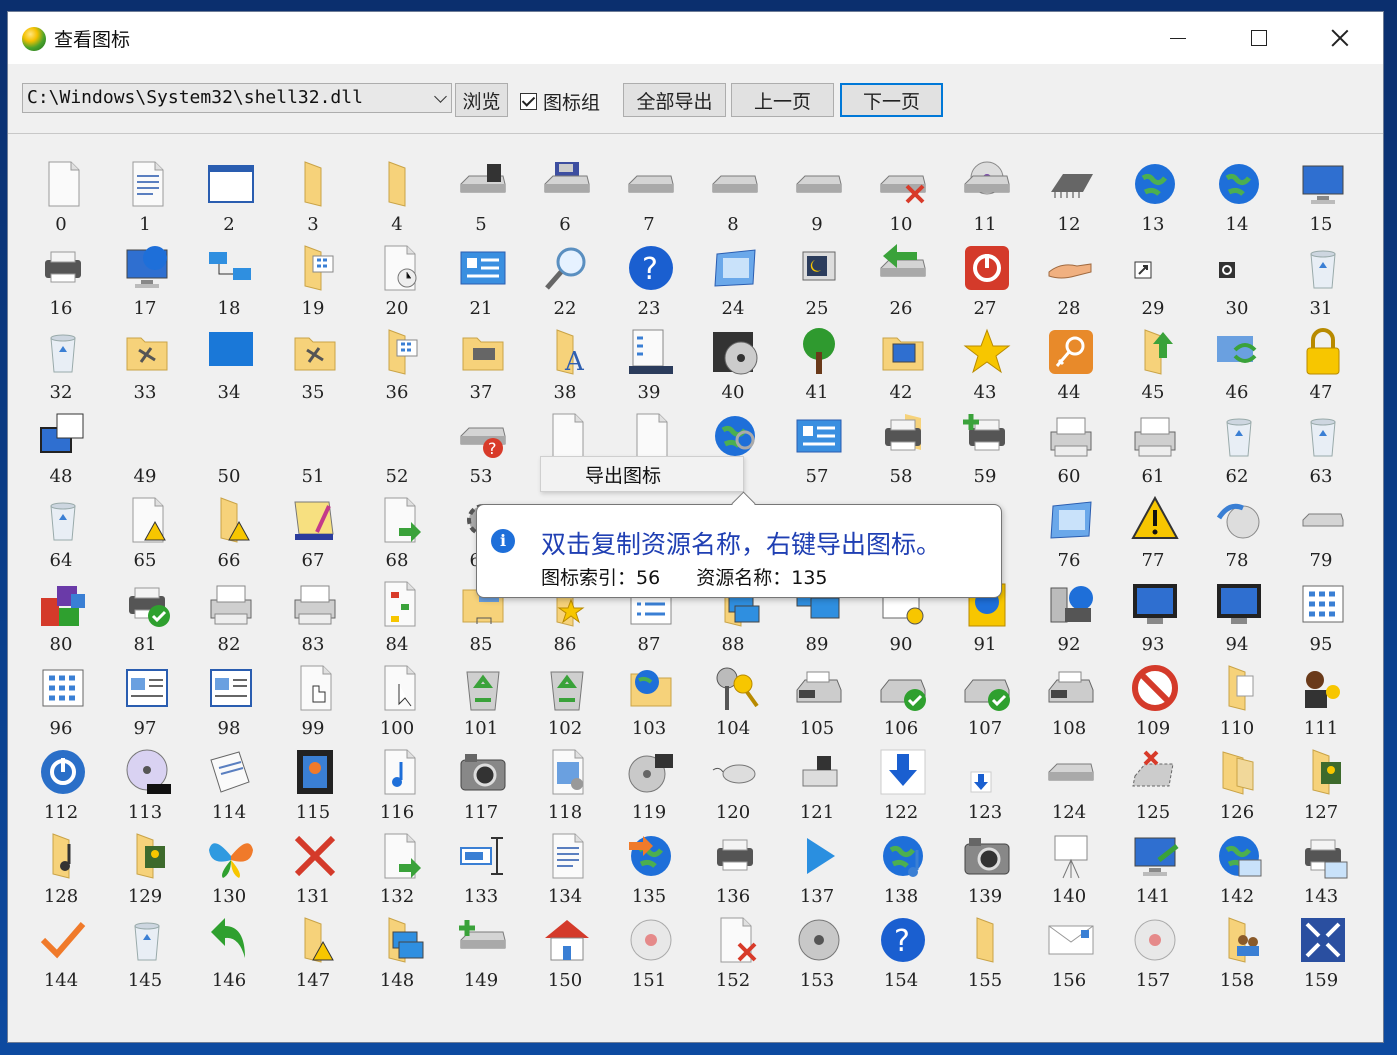 The height and width of the screenshot is (1055, 1397). What do you see at coordinates (61, 782) in the screenshot?
I see `icon-cell: 112` at bounding box center [61, 782].